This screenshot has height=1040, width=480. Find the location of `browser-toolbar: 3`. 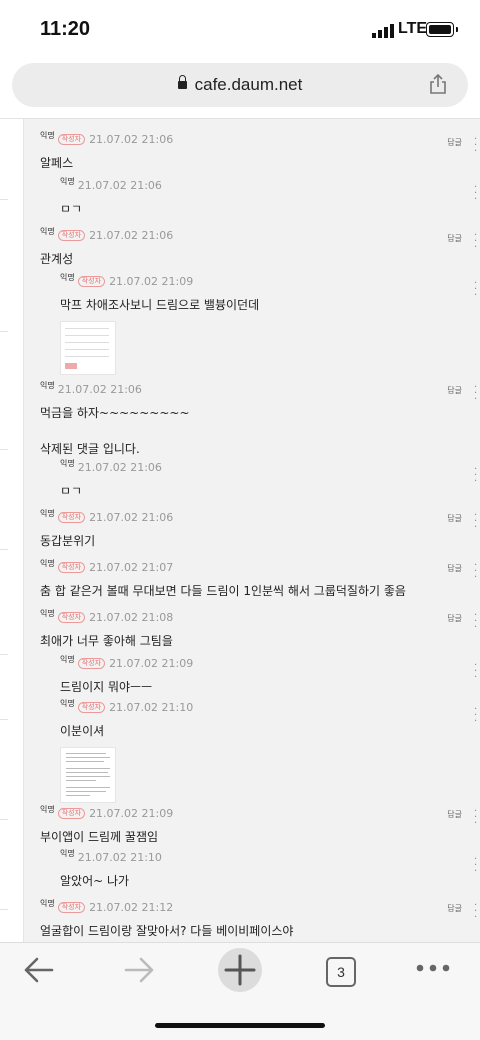

browser-toolbar: 3 is located at coordinates (240, 991).